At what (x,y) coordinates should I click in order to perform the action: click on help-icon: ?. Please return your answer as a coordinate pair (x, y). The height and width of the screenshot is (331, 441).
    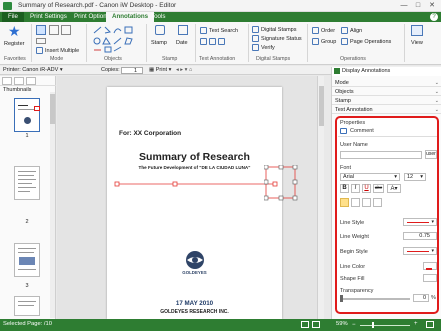
    Looking at the image, I should click on (434, 17).